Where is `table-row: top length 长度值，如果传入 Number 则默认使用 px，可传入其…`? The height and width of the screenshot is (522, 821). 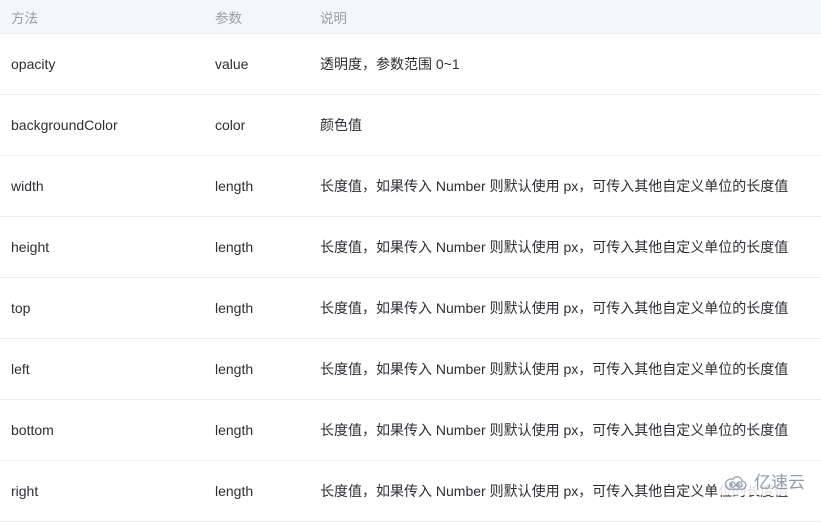 table-row: top length 长度值，如果传入 Number 则默认使用 px，可传入其… is located at coordinates (410, 308).